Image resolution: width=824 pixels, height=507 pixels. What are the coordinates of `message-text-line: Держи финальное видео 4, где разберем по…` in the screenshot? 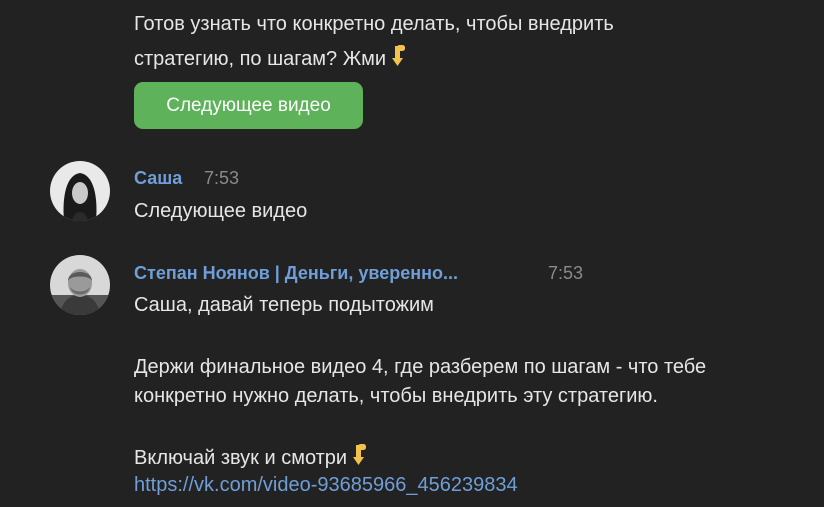 It's located at (420, 367).